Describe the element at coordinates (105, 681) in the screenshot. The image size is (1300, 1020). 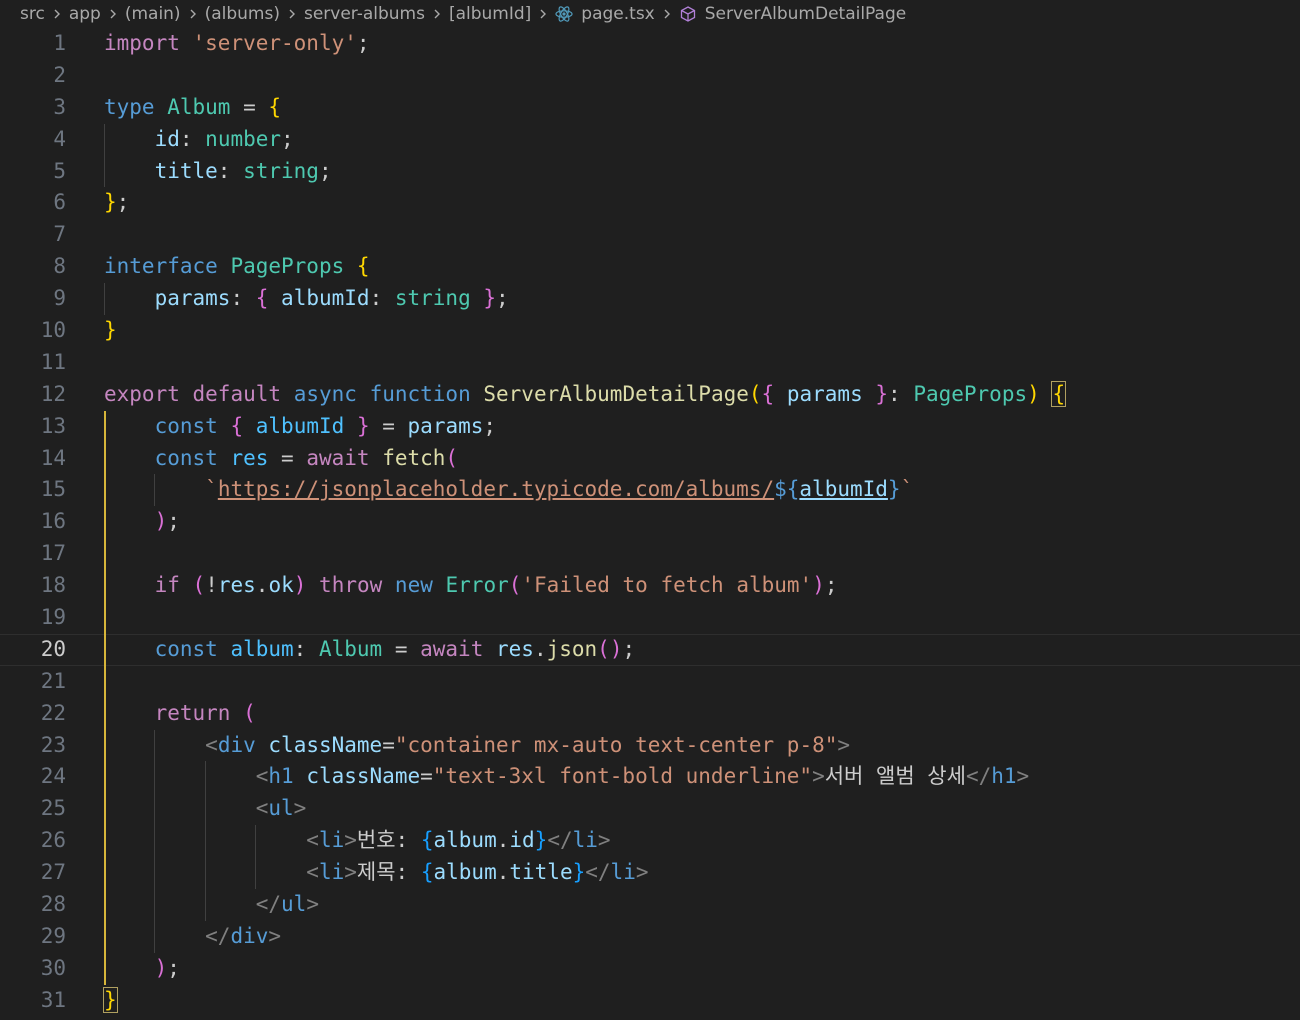
I see `indent-guide` at that location.